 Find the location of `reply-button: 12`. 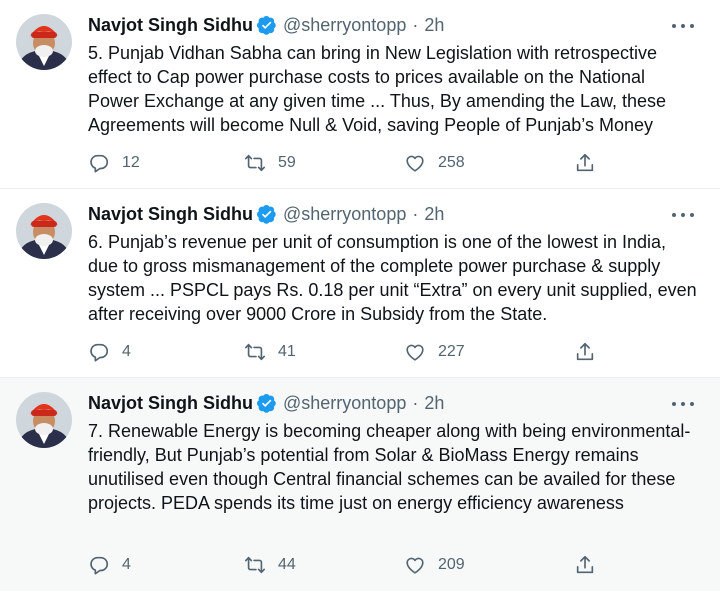

reply-button: 12 is located at coordinates (114, 163).